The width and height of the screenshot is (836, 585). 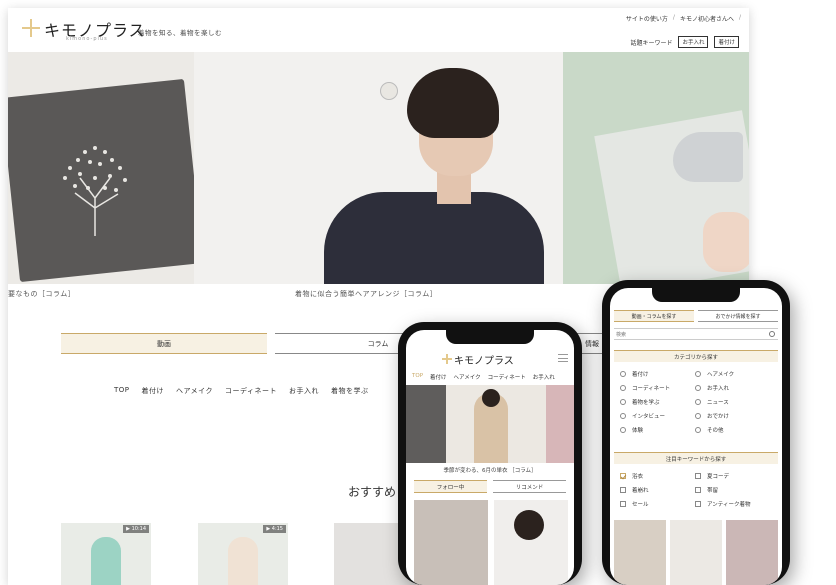 What do you see at coordinates (378, 343) in the screenshot?
I see `content-tabs: 動画 コラム 情報` at bounding box center [378, 343].